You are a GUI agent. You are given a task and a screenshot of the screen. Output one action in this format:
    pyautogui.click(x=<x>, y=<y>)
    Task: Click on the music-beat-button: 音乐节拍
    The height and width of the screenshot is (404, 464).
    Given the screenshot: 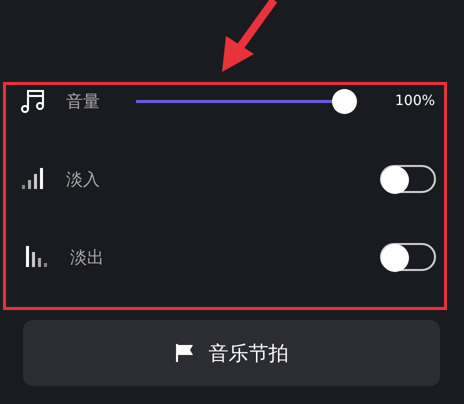 What is the action you would take?
    pyautogui.click(x=231, y=353)
    